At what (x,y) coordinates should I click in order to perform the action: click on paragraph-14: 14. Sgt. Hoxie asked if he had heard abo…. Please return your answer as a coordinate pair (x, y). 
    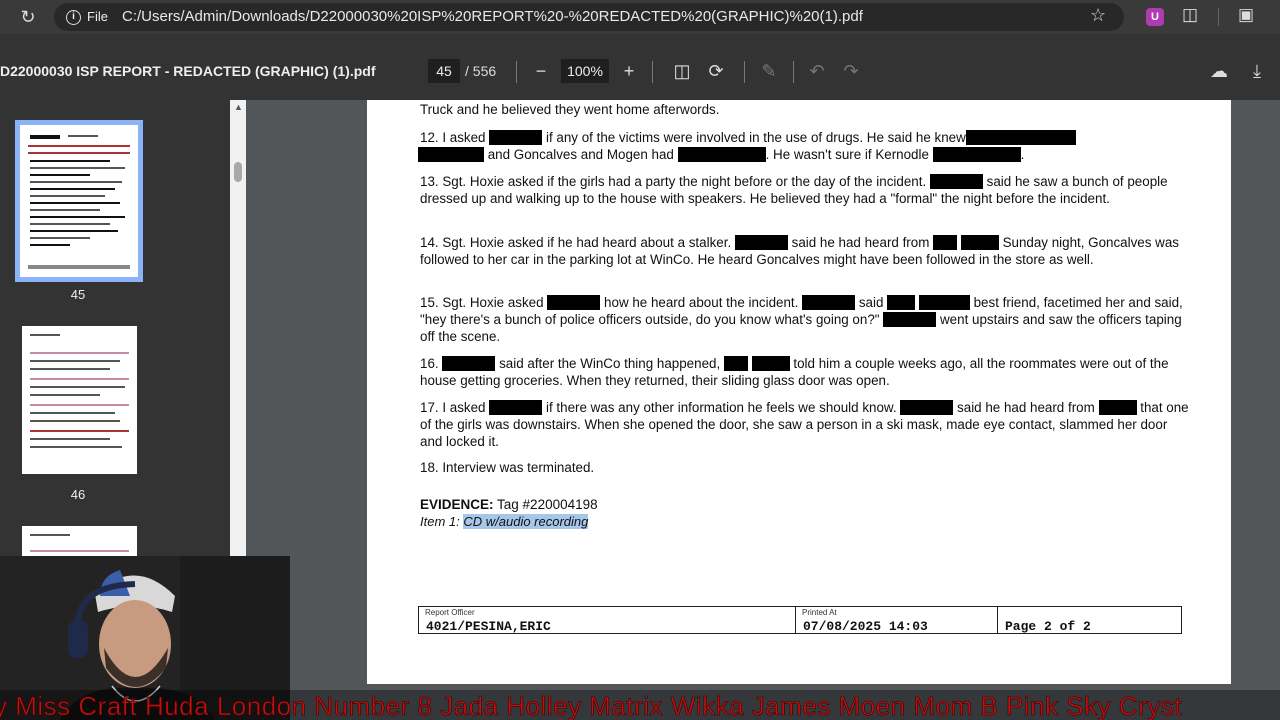
    Looking at the image, I should click on (799, 251).